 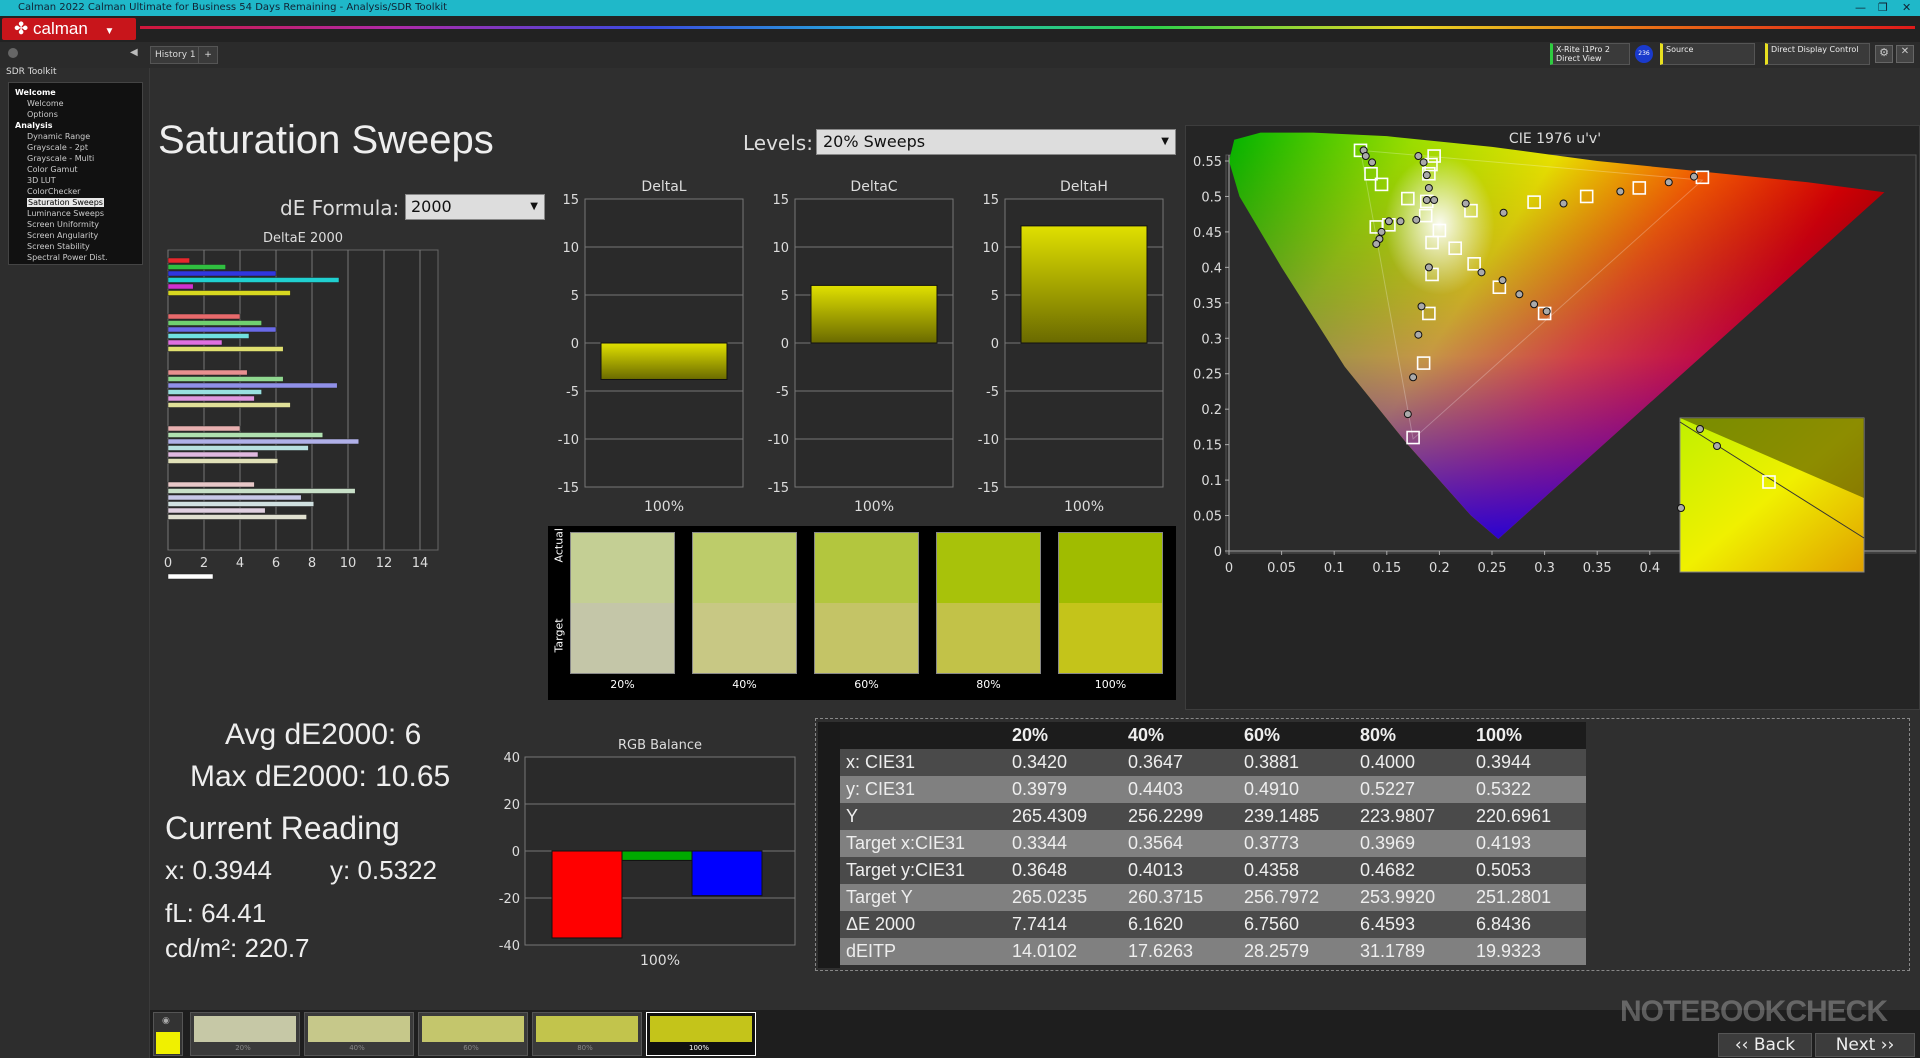 I want to click on sidebar-item-dynamic-range: Dynamic Range, so click(x=75, y=136).